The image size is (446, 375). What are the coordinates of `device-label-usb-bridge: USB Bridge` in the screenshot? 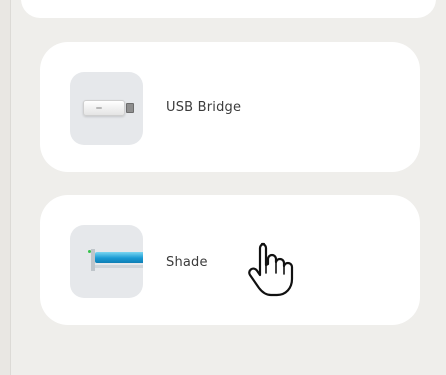 It's located at (204, 107).